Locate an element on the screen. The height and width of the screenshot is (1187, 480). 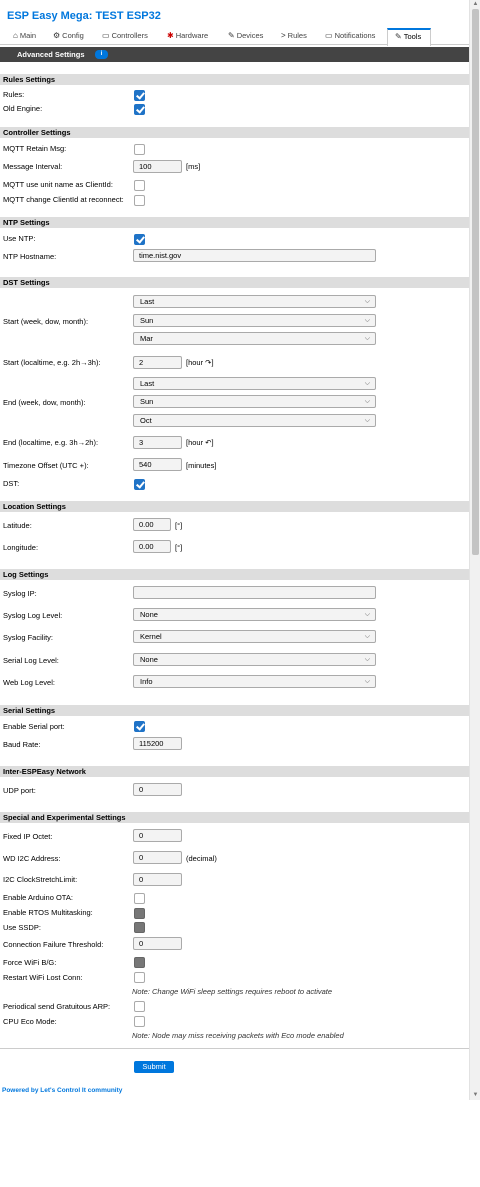
timezone-label: Timezone Offset (UTC +): is located at coordinates (46, 465).